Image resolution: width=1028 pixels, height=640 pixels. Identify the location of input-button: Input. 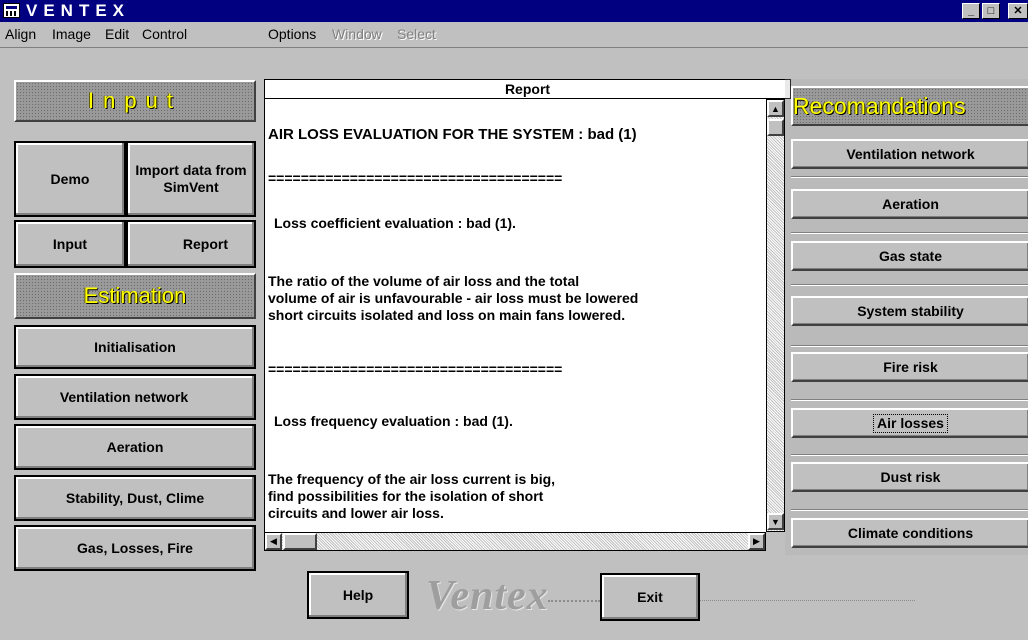
(70, 244).